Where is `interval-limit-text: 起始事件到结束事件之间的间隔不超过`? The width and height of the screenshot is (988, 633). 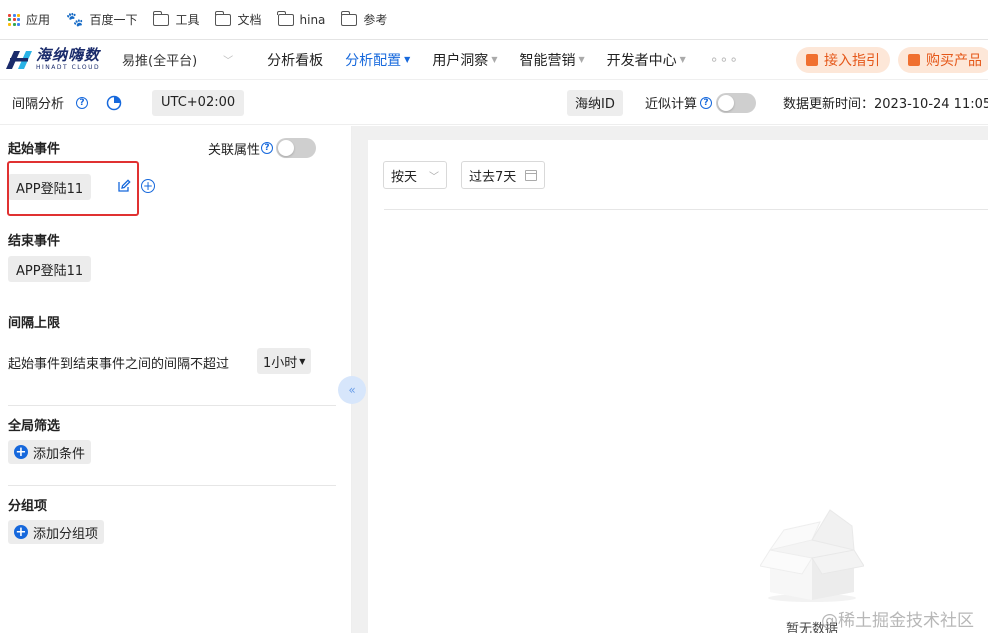
interval-limit-text: 起始事件到结束事件之间的间隔不超过 is located at coordinates (119, 364).